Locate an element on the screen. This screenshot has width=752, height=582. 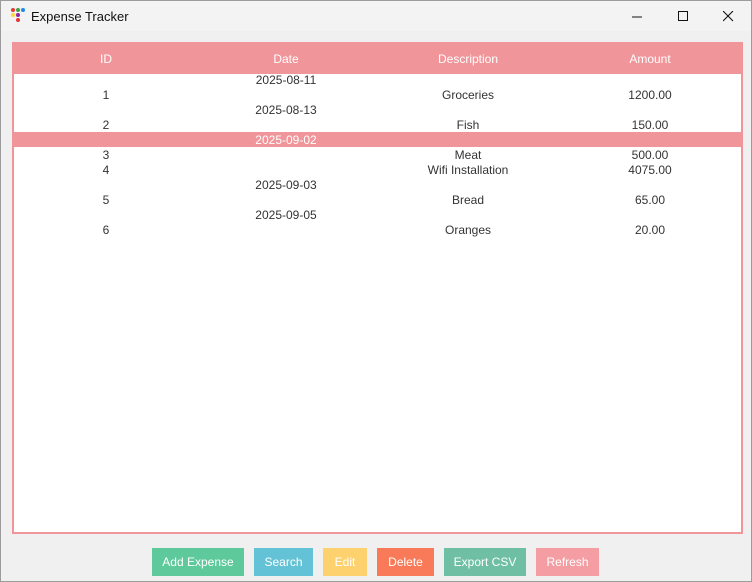
cell-date: 2025-09-03 is located at coordinates (286, 185).